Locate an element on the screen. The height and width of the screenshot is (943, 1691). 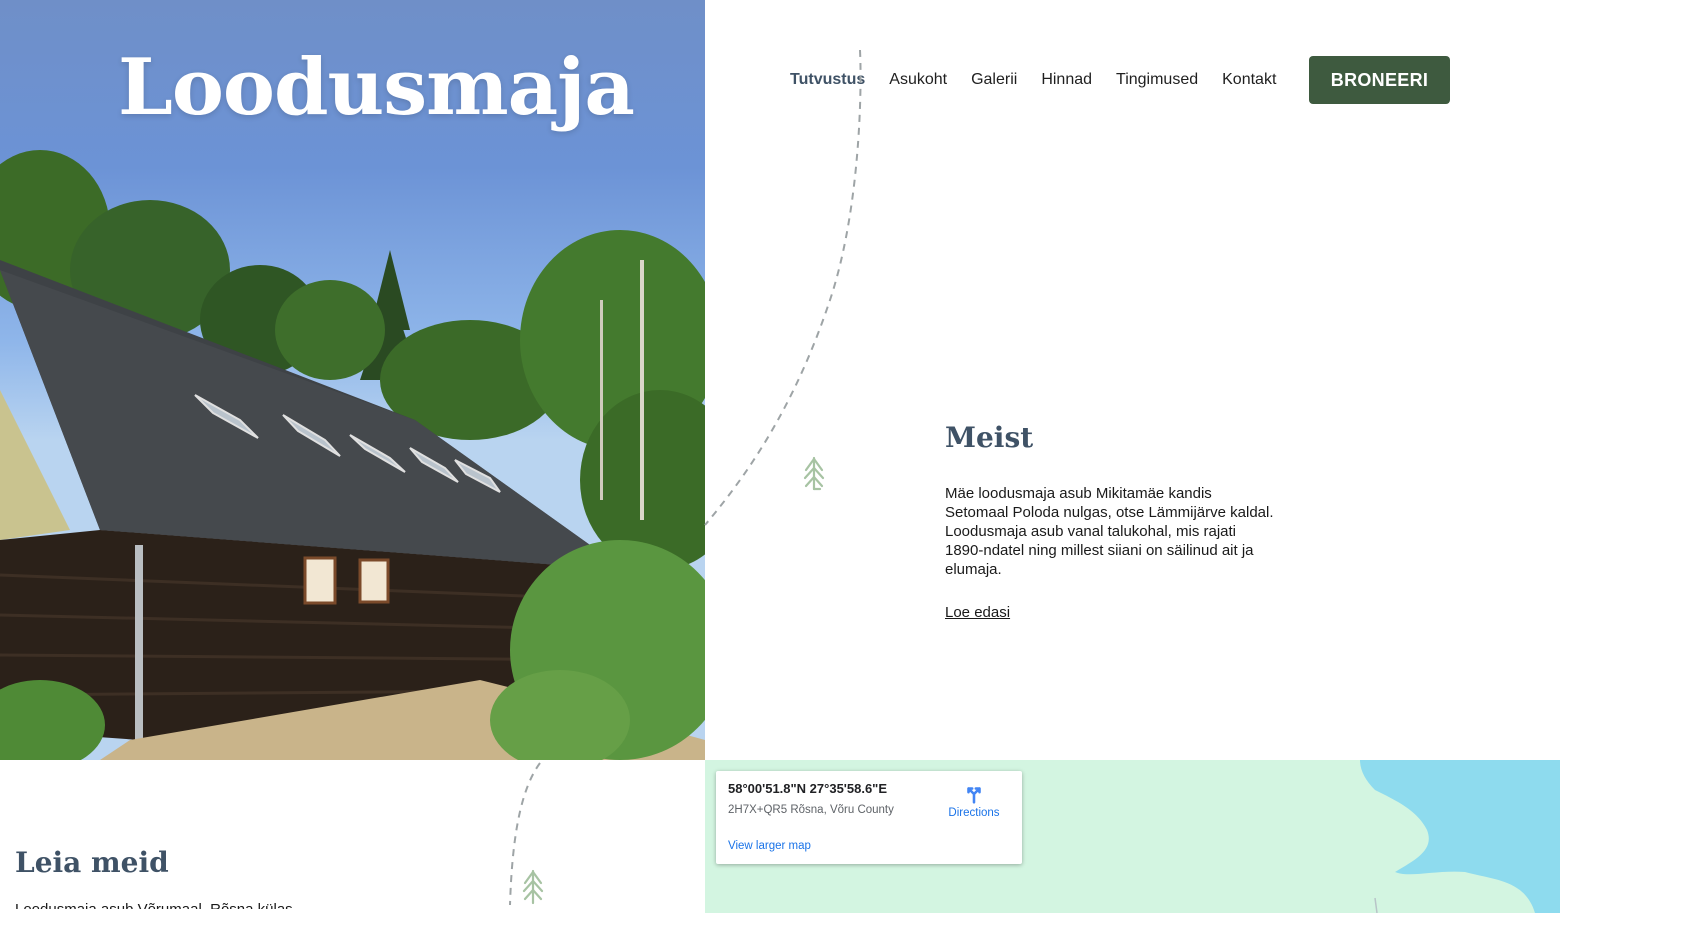
directions-label: Directions is located at coordinates (974, 813).